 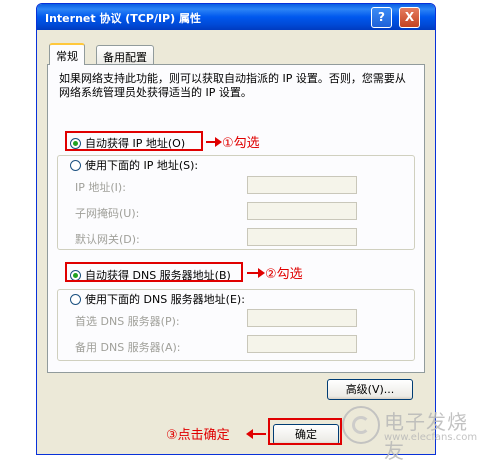 What do you see at coordinates (154, 272) in the screenshot?
I see `step2-highlight-box` at bounding box center [154, 272].